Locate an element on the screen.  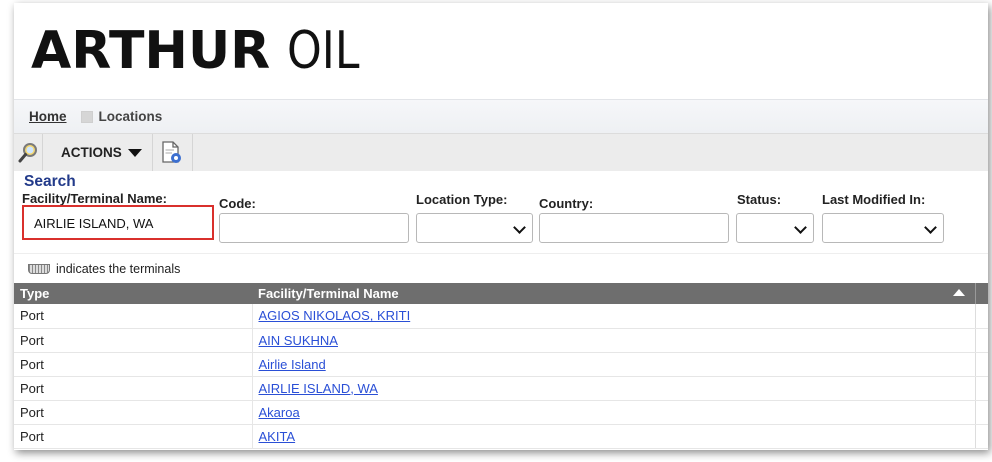
table-row: Port AIN SUKHNA is located at coordinates (501, 340).